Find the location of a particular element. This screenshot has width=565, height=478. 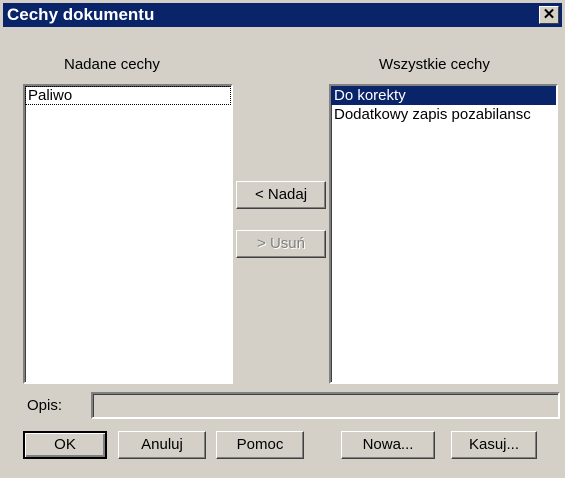

list-item-paliwo: Paliwo is located at coordinates (128, 95).